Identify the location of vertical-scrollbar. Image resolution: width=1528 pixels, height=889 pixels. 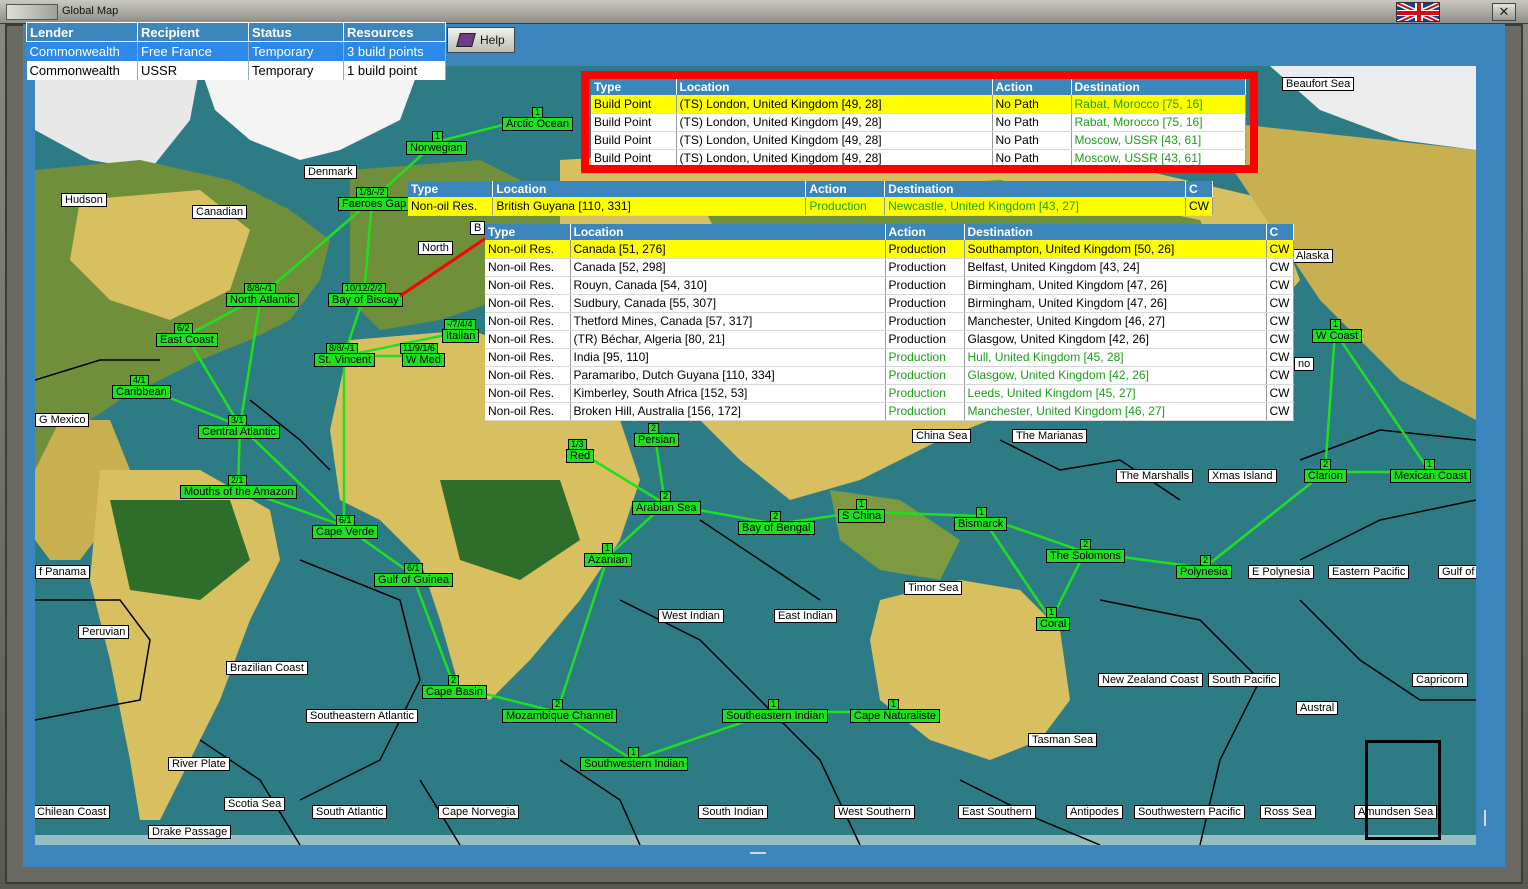
(1490, 455).